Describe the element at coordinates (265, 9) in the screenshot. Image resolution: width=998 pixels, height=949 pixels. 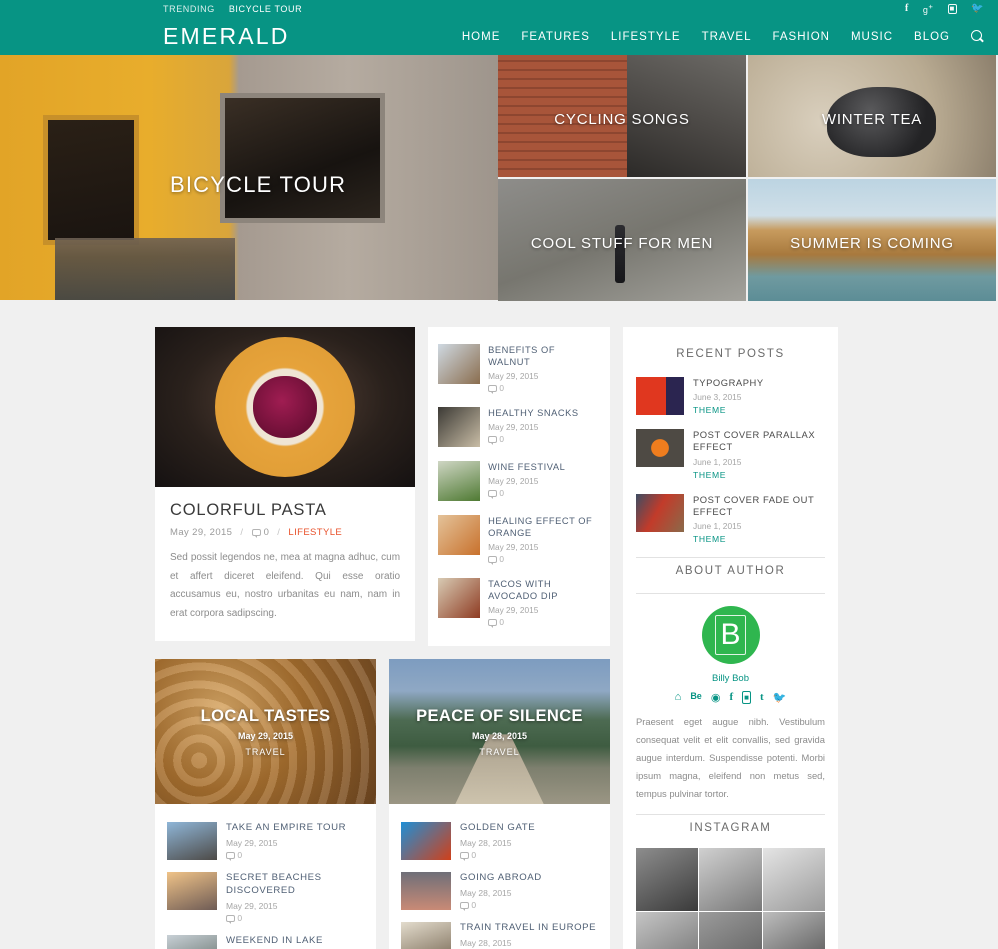
I see `trending-item-link: BICYCLE TOUR` at that location.